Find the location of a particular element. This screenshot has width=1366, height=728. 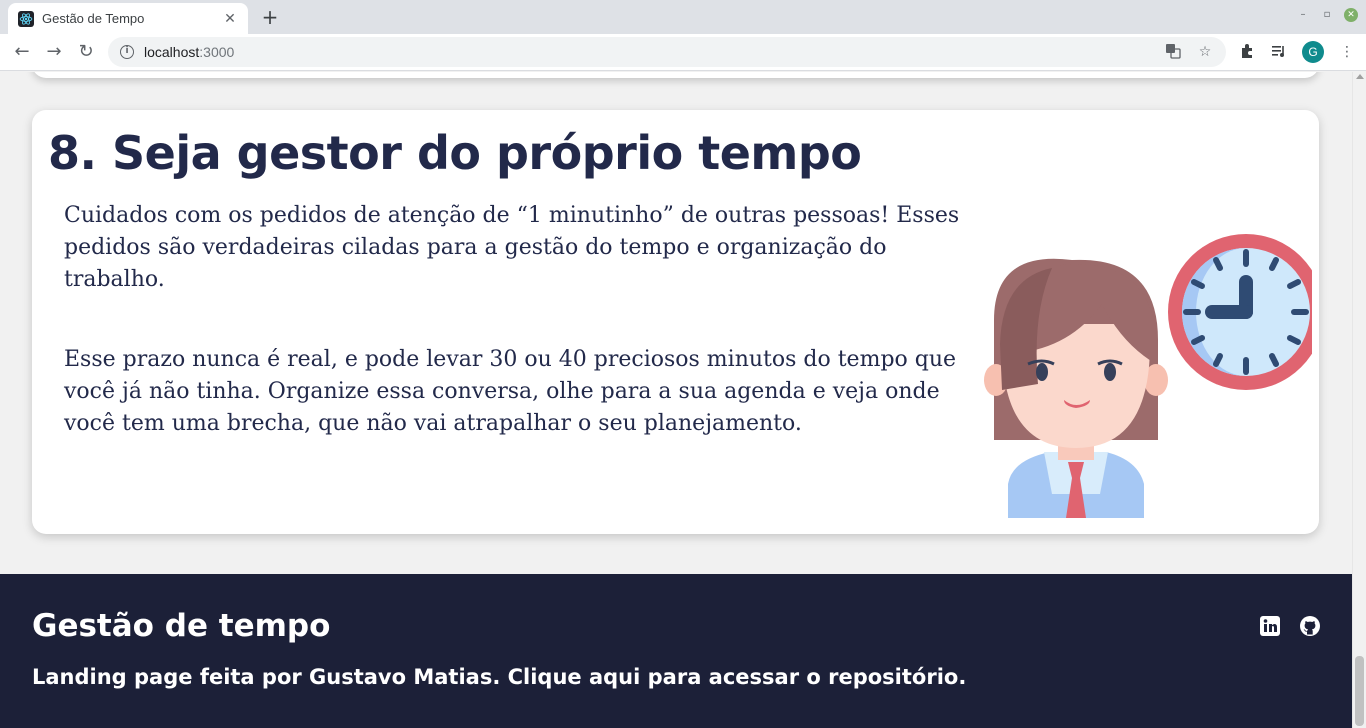

window-controls: – ▫ ✕ is located at coordinates (1327, 15).